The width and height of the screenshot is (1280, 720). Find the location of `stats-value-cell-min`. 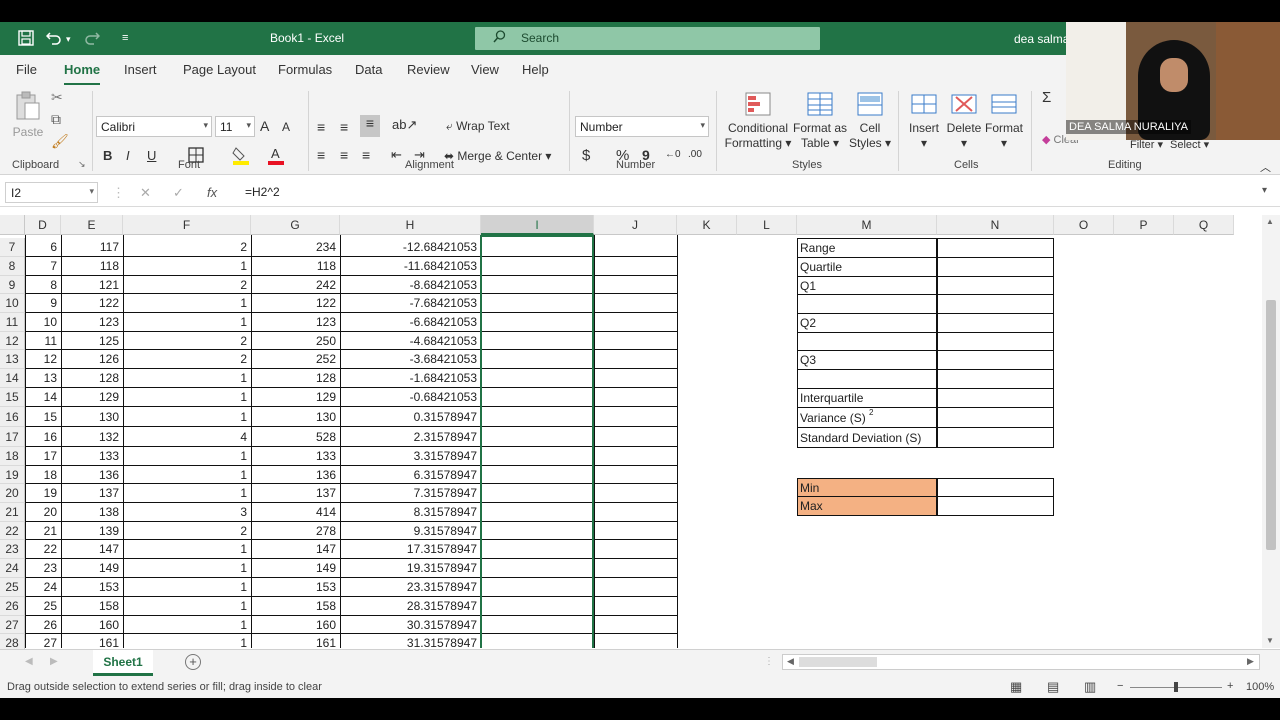

stats-value-cell-min is located at coordinates (995, 487).